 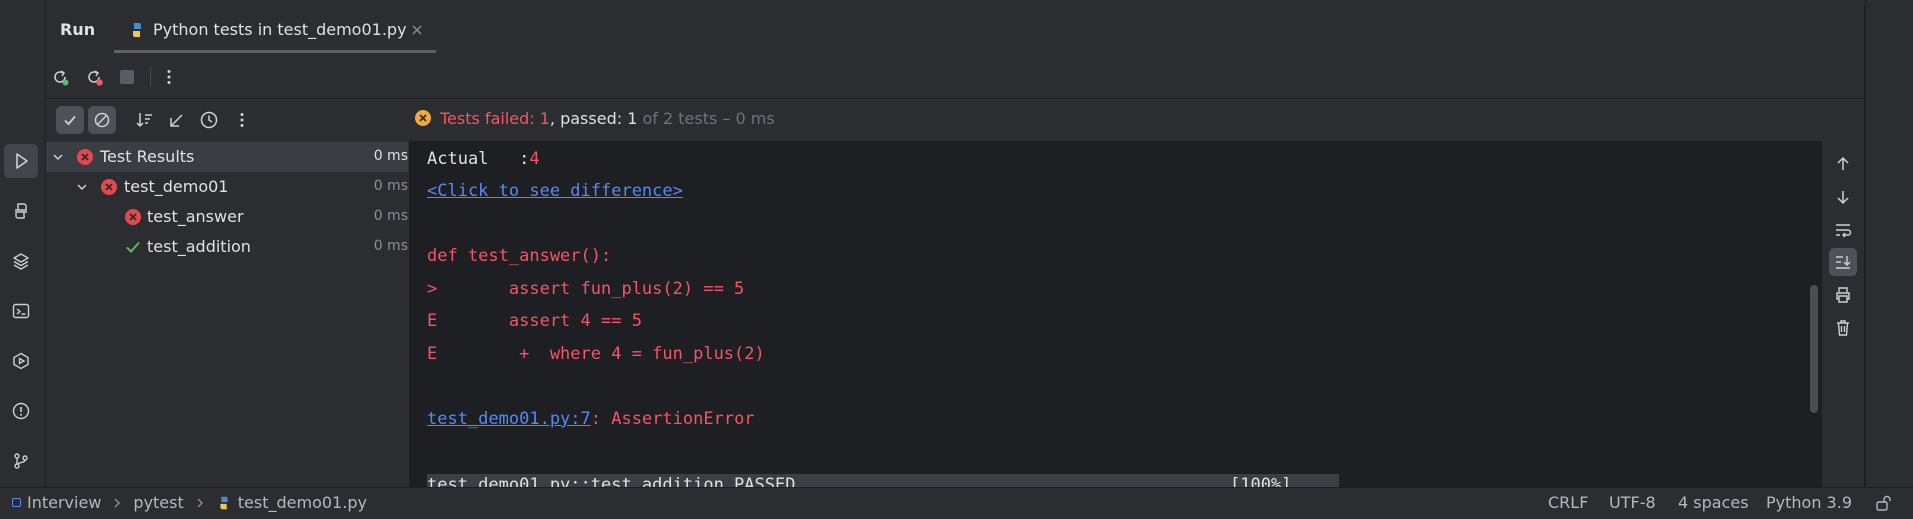 I want to click on run-title: Run, so click(x=77, y=29).